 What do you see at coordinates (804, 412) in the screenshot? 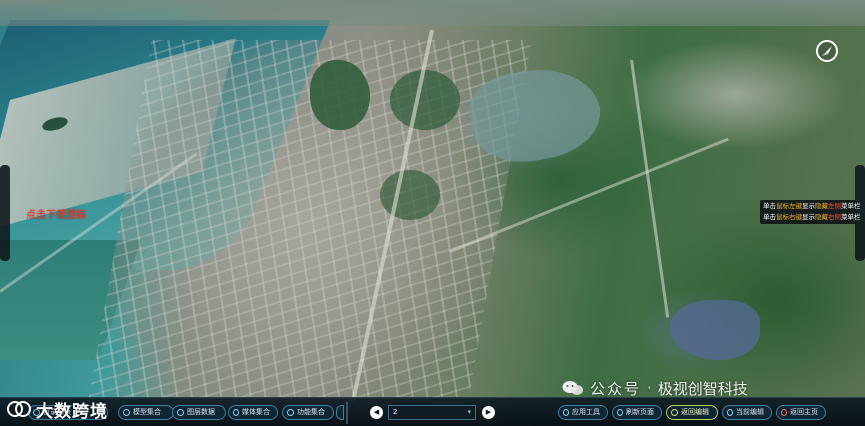
I see `button-label: 返回主页` at bounding box center [804, 412].